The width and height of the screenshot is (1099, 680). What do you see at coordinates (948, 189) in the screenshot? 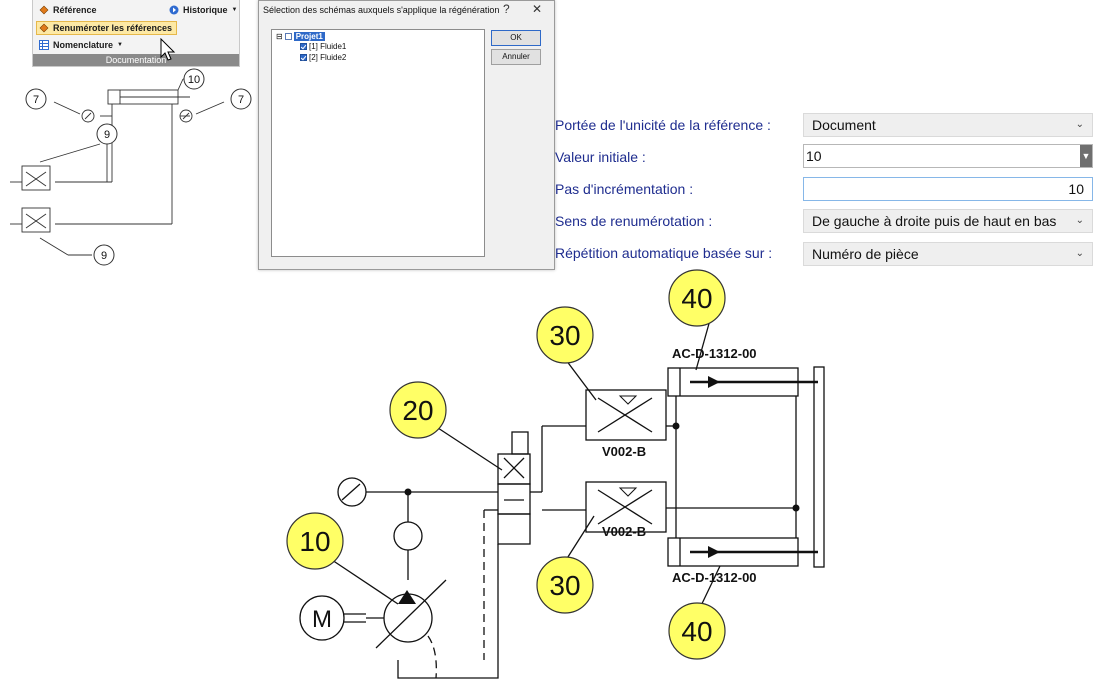
I see `increment-step-input: 10` at bounding box center [948, 189].